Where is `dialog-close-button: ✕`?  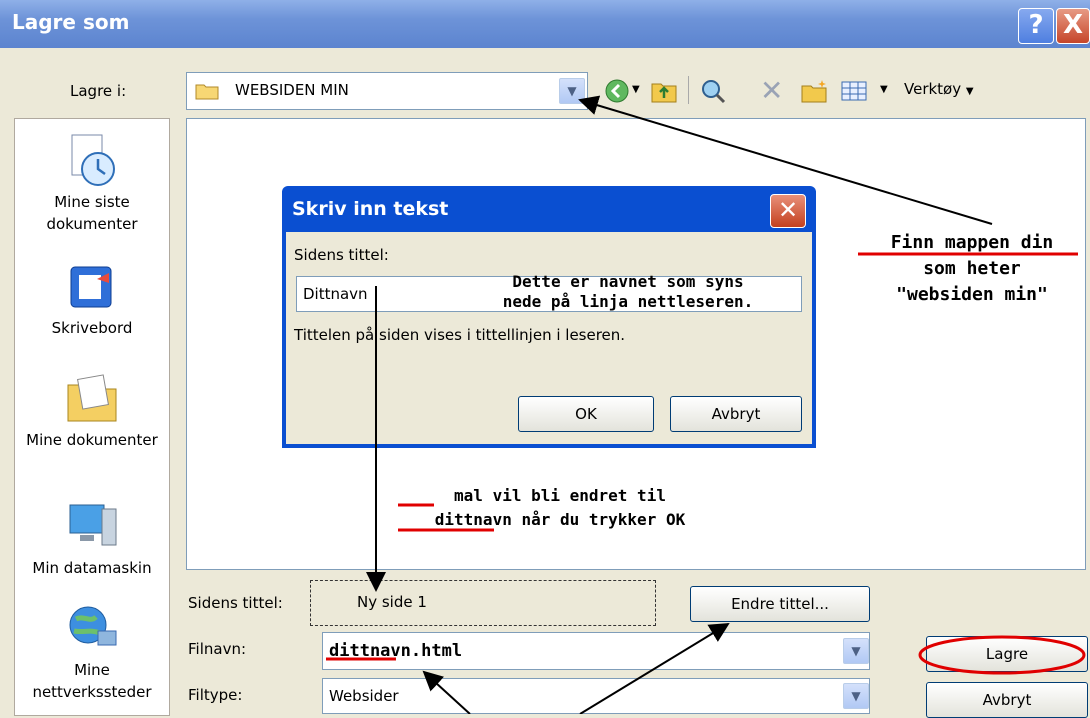 dialog-close-button: ✕ is located at coordinates (788, 211).